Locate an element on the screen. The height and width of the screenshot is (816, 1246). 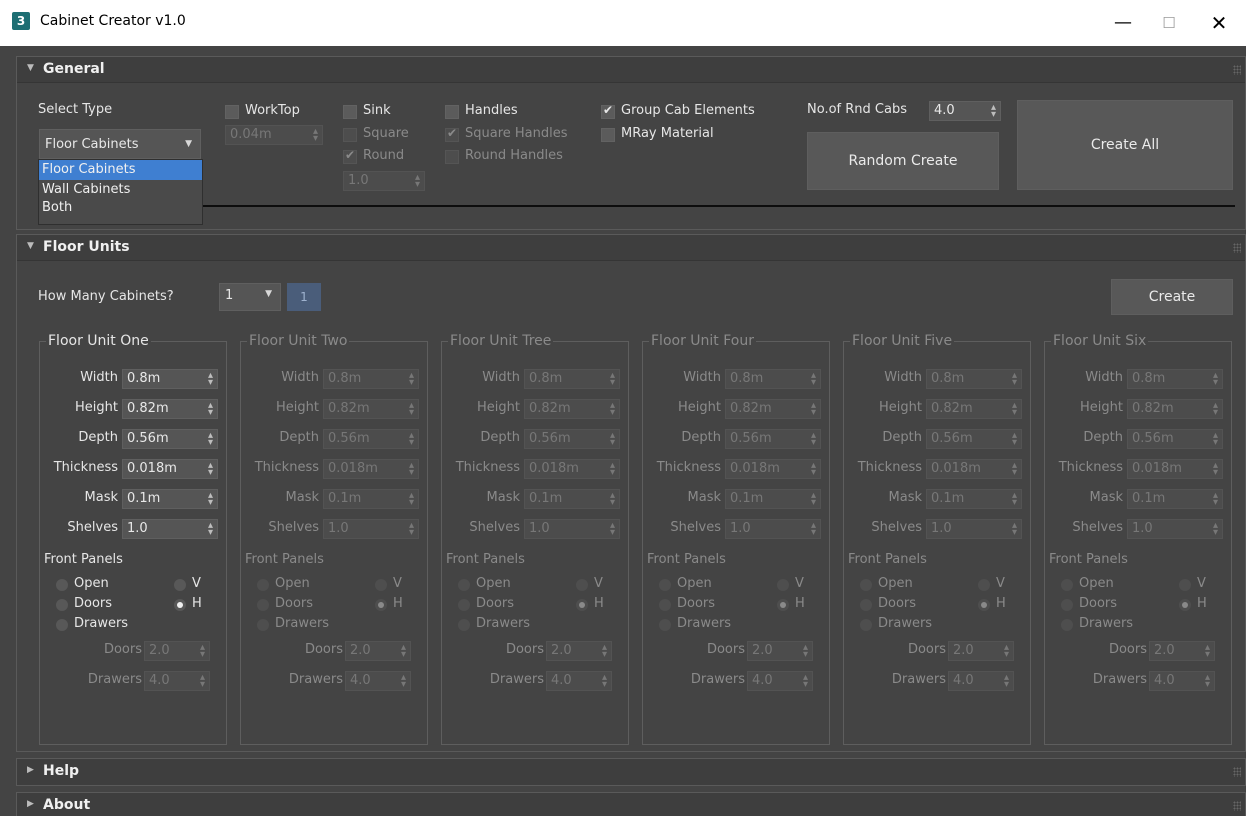
how-many-dropdown: 1 ▼ is located at coordinates (250, 297).